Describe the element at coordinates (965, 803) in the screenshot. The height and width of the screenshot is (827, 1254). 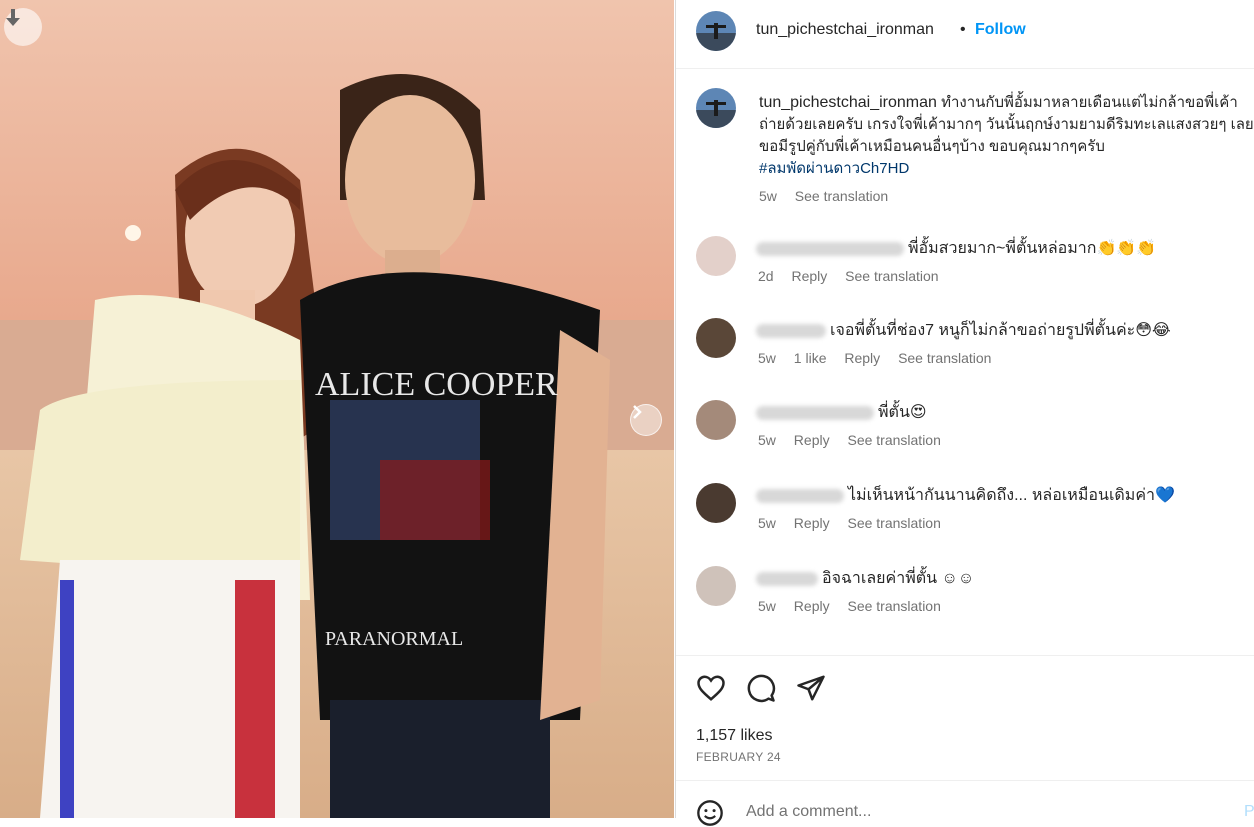
I see `add-comment-bar: Add a comment... P` at that location.